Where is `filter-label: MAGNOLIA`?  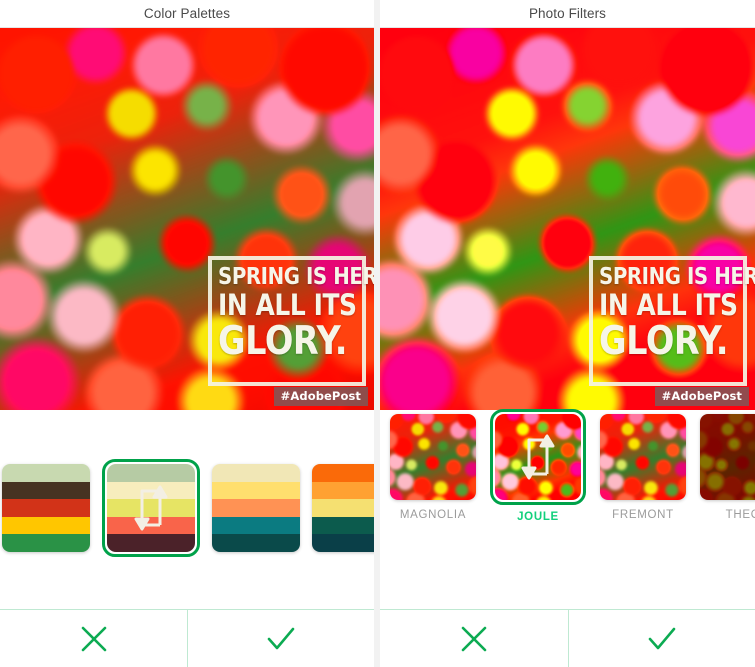 filter-label: MAGNOLIA is located at coordinates (433, 515).